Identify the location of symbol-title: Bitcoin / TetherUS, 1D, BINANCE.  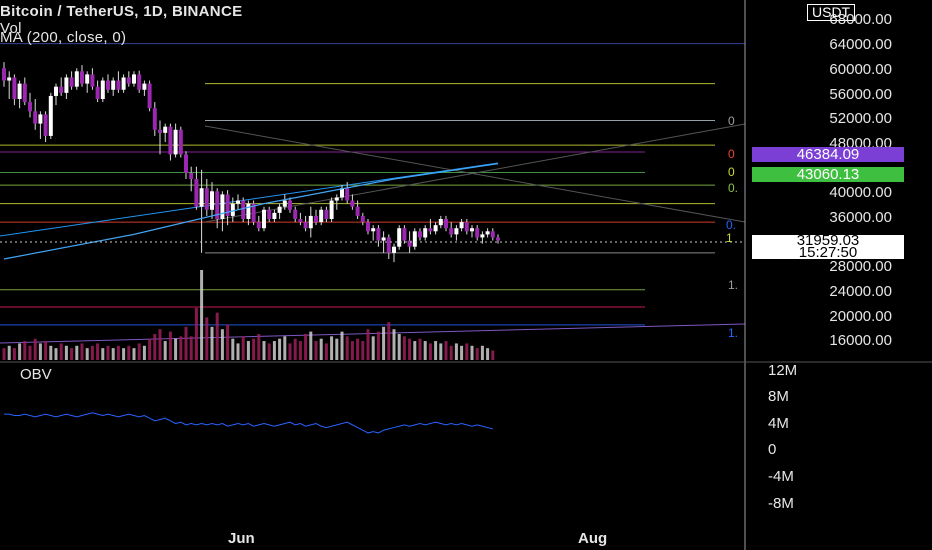
(121, 11).